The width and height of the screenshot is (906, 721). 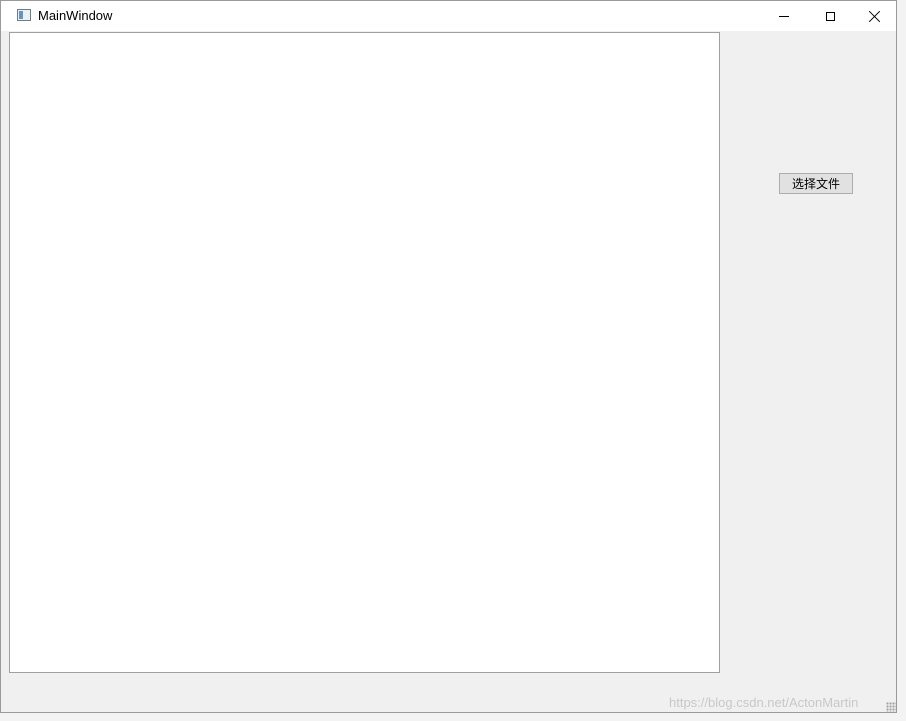 What do you see at coordinates (75, 15) in the screenshot?
I see `window-title: MainWindow` at bounding box center [75, 15].